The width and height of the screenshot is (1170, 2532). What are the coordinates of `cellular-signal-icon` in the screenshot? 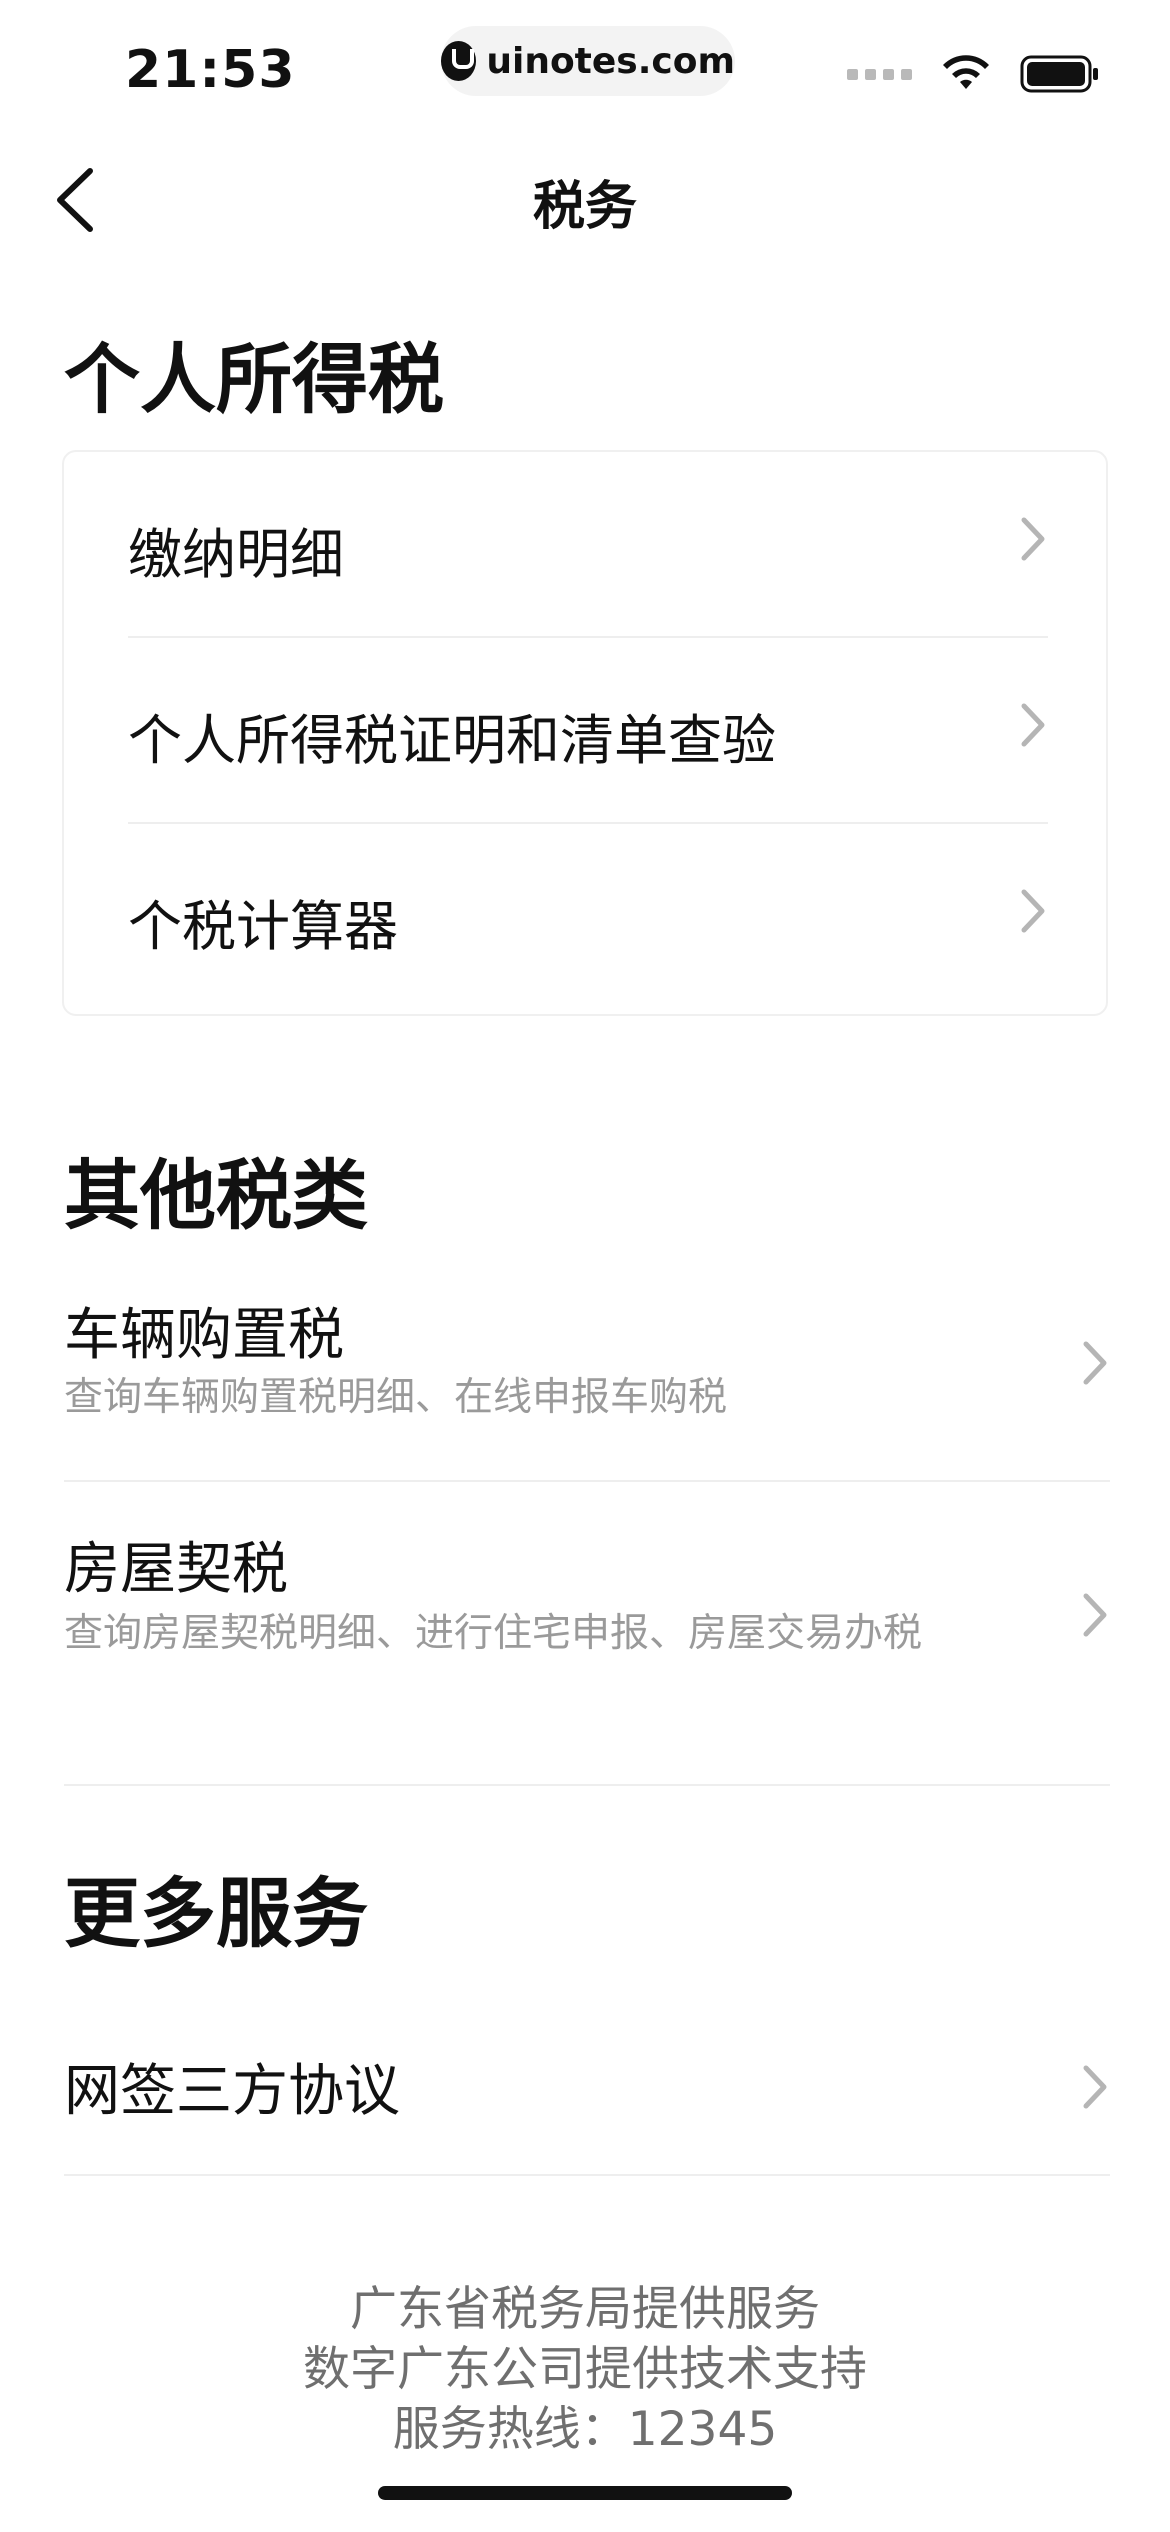 It's located at (879, 74).